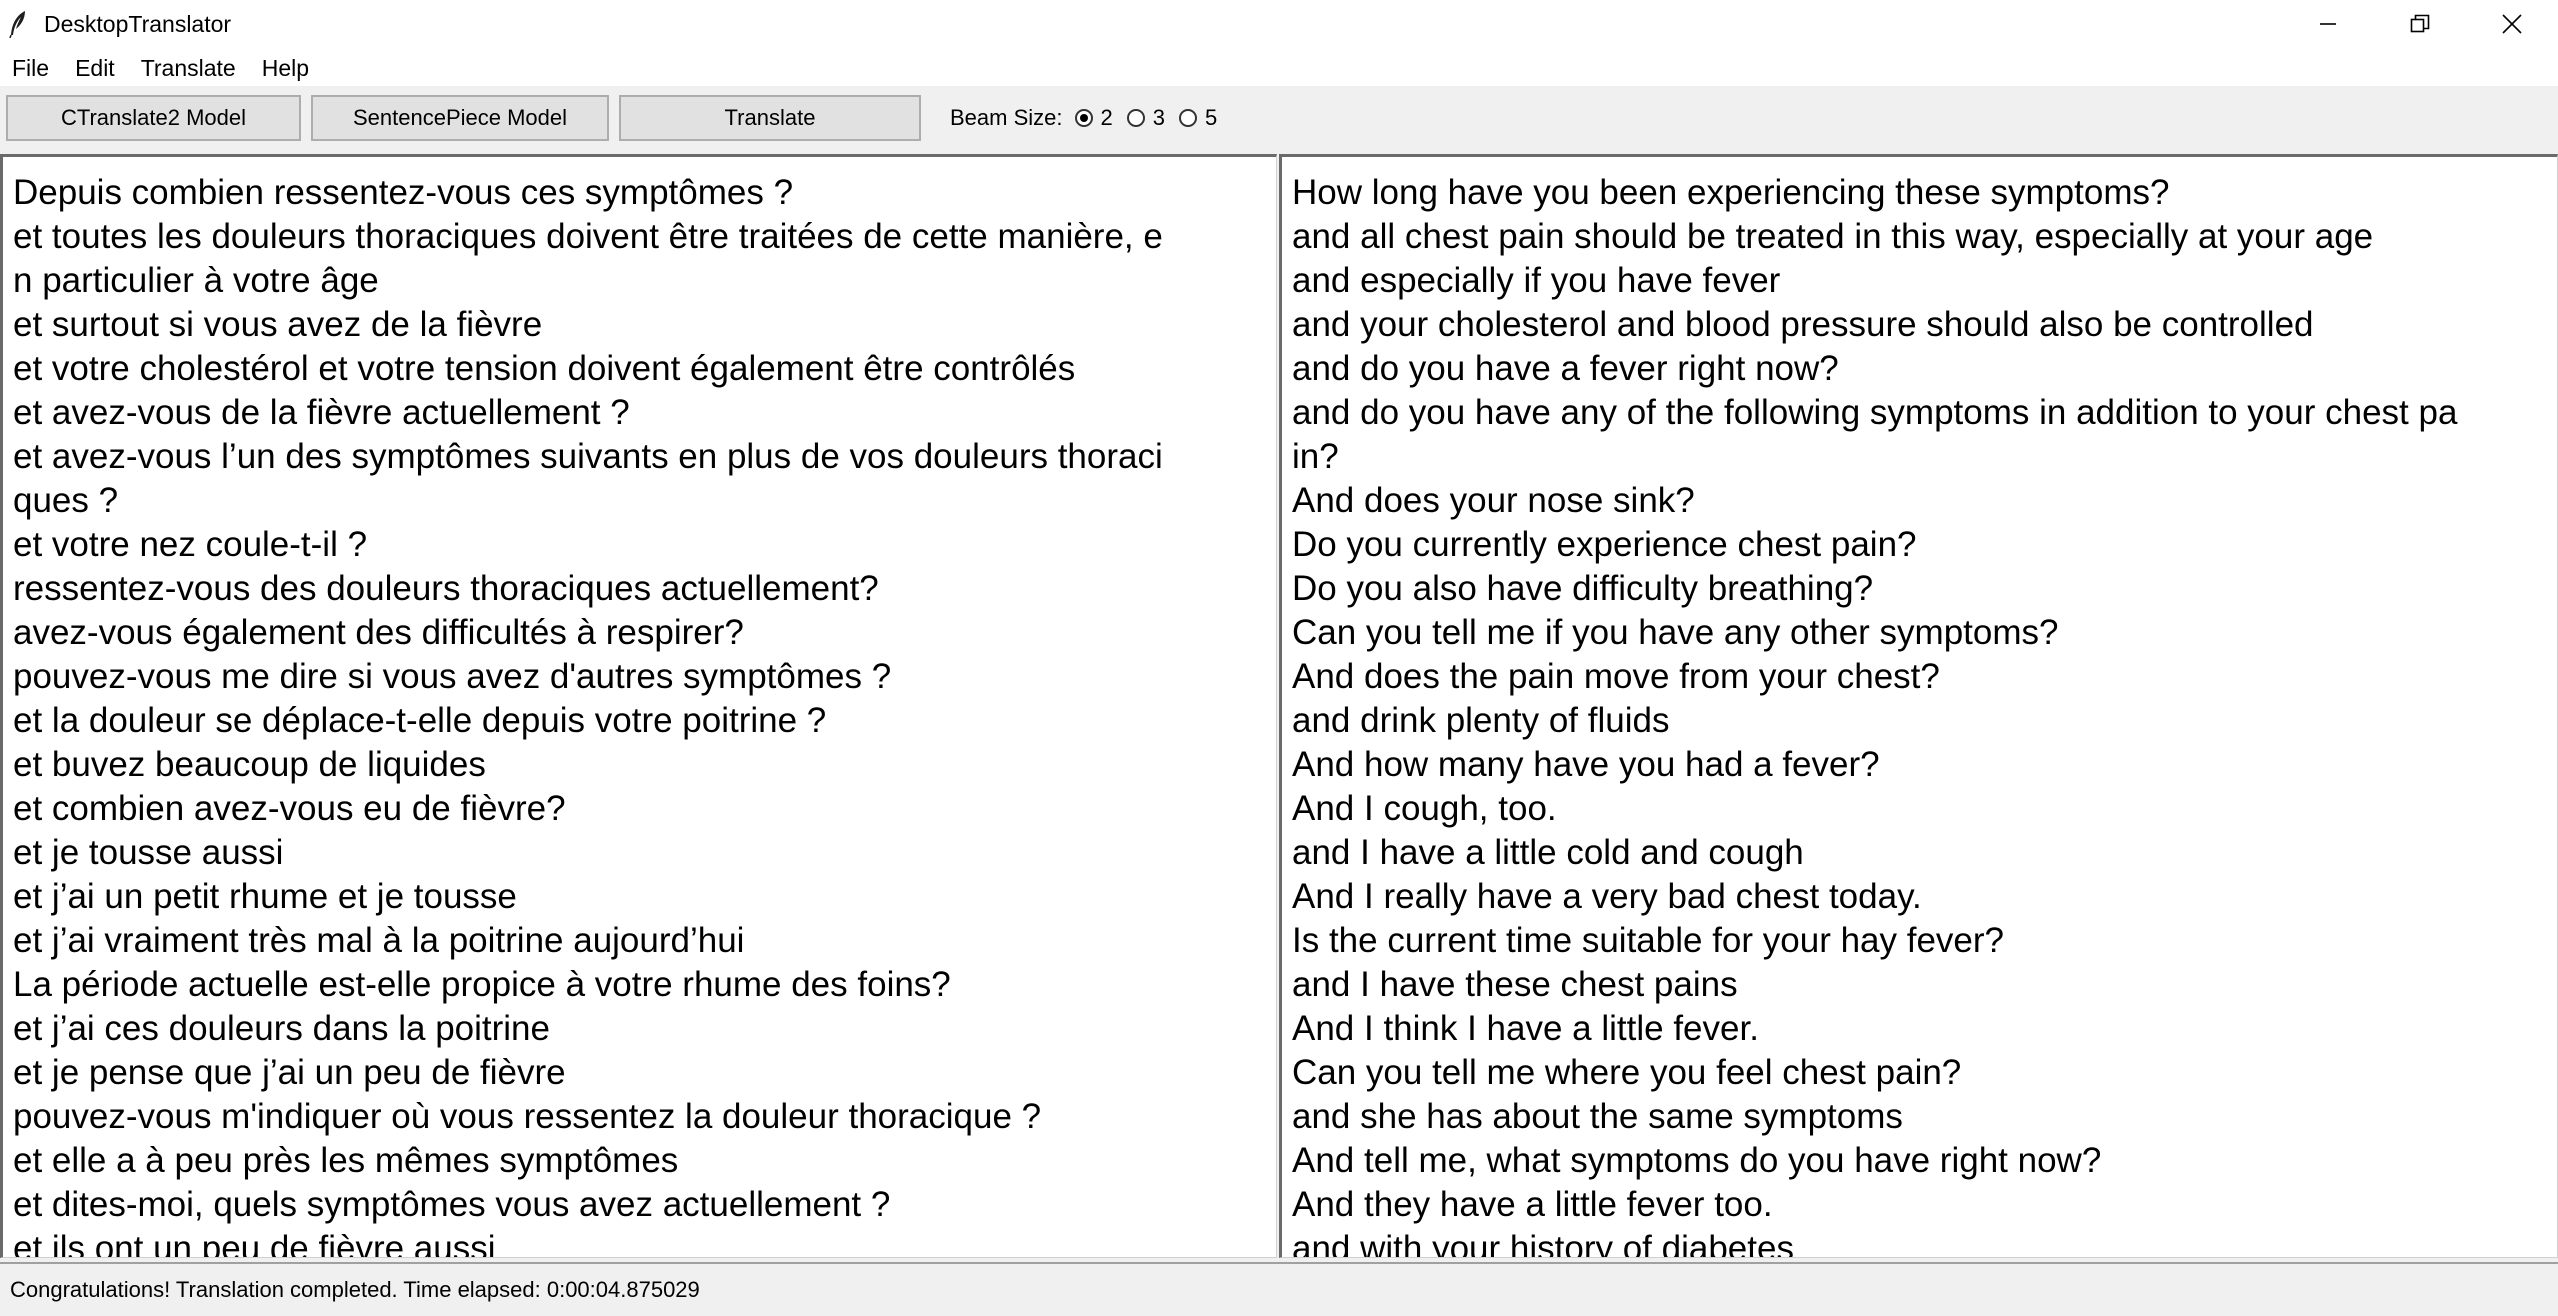 This screenshot has width=2558, height=1316. I want to click on restore-icon, so click(2420, 23).